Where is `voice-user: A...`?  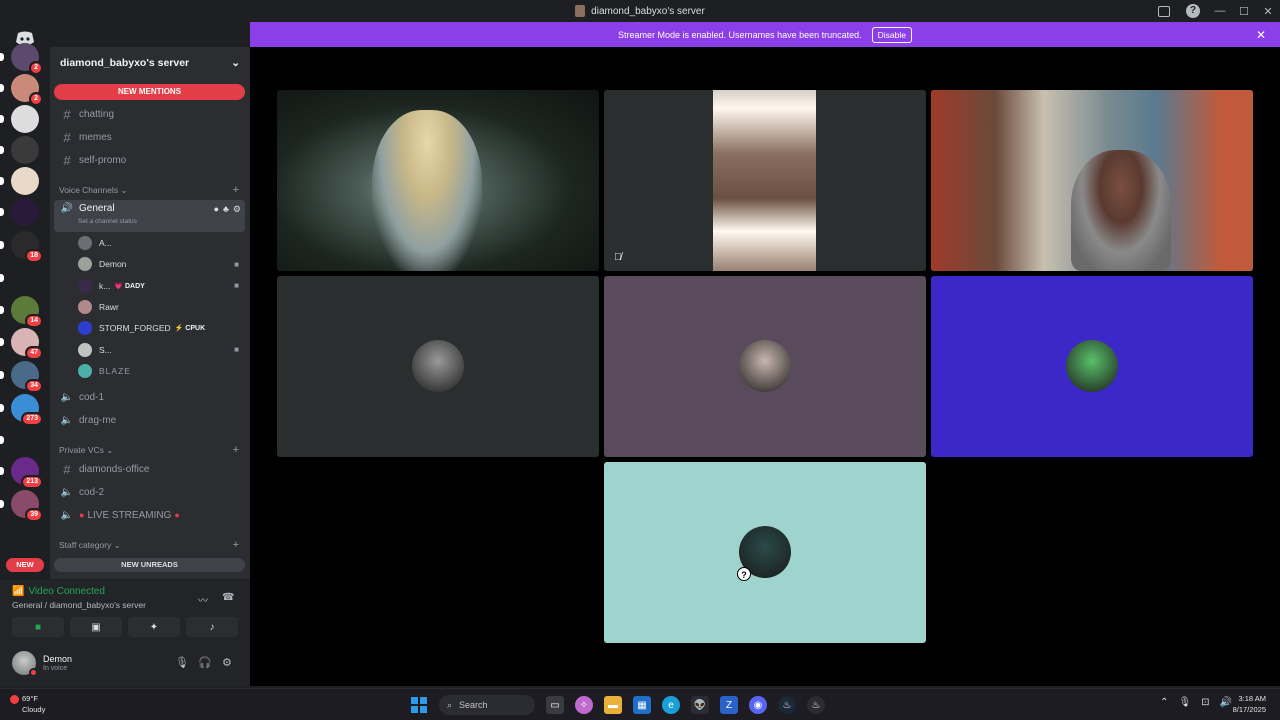
voice-user: A... is located at coordinates (161, 243).